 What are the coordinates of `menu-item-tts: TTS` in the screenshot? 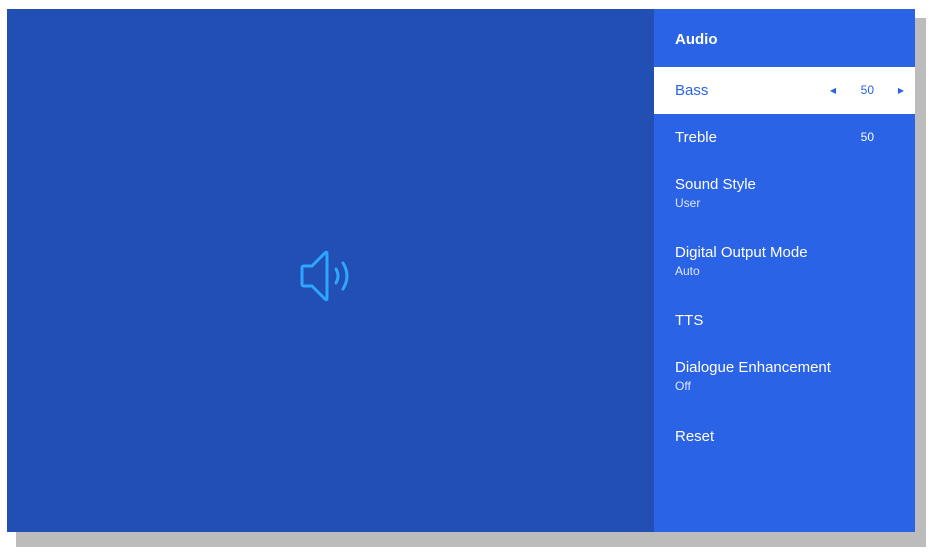 It's located at (784, 320).